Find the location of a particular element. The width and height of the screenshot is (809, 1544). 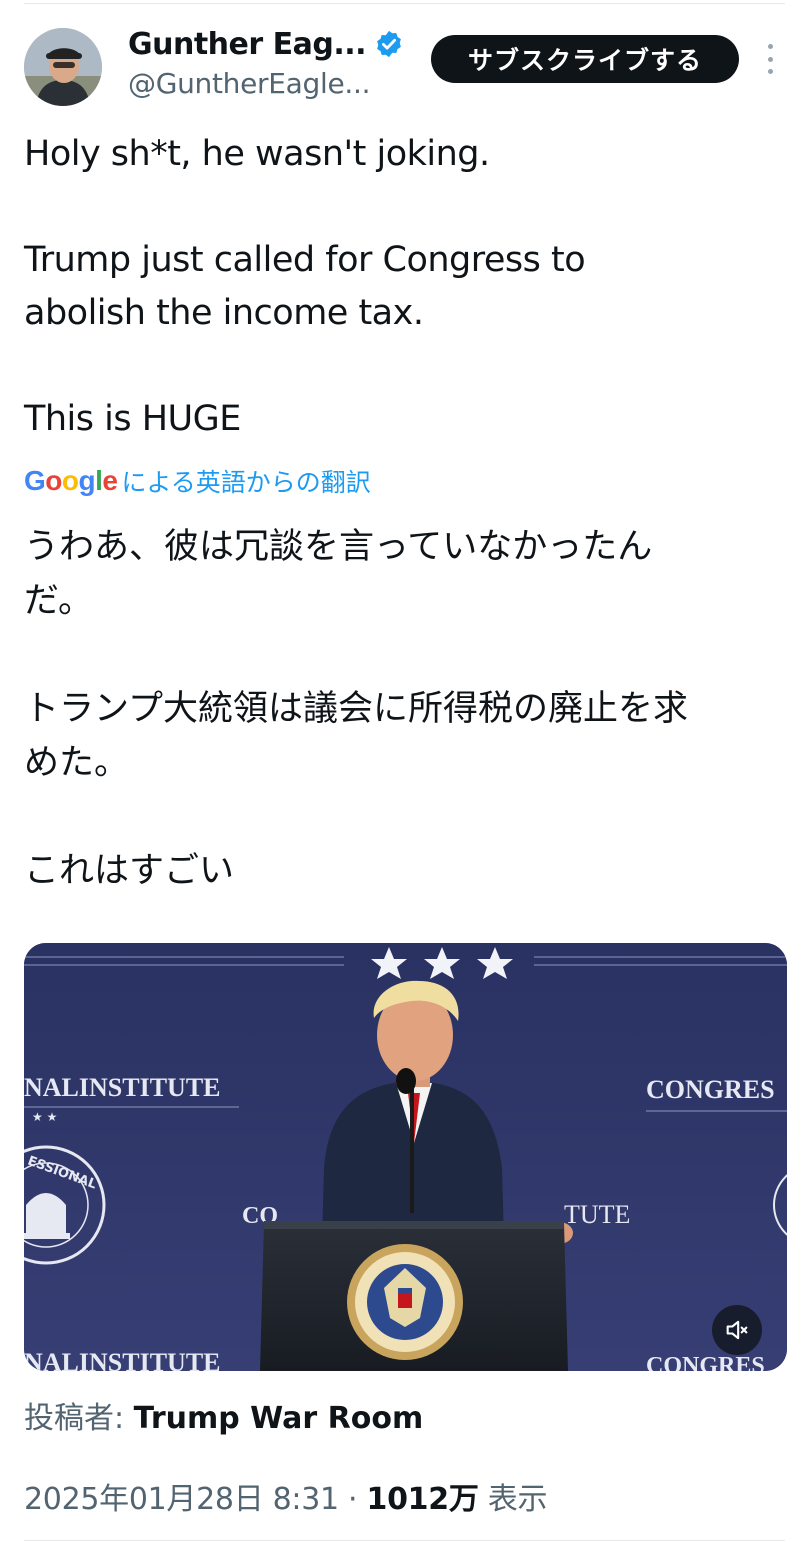

view-label: 表示 is located at coordinates (513, 1499).